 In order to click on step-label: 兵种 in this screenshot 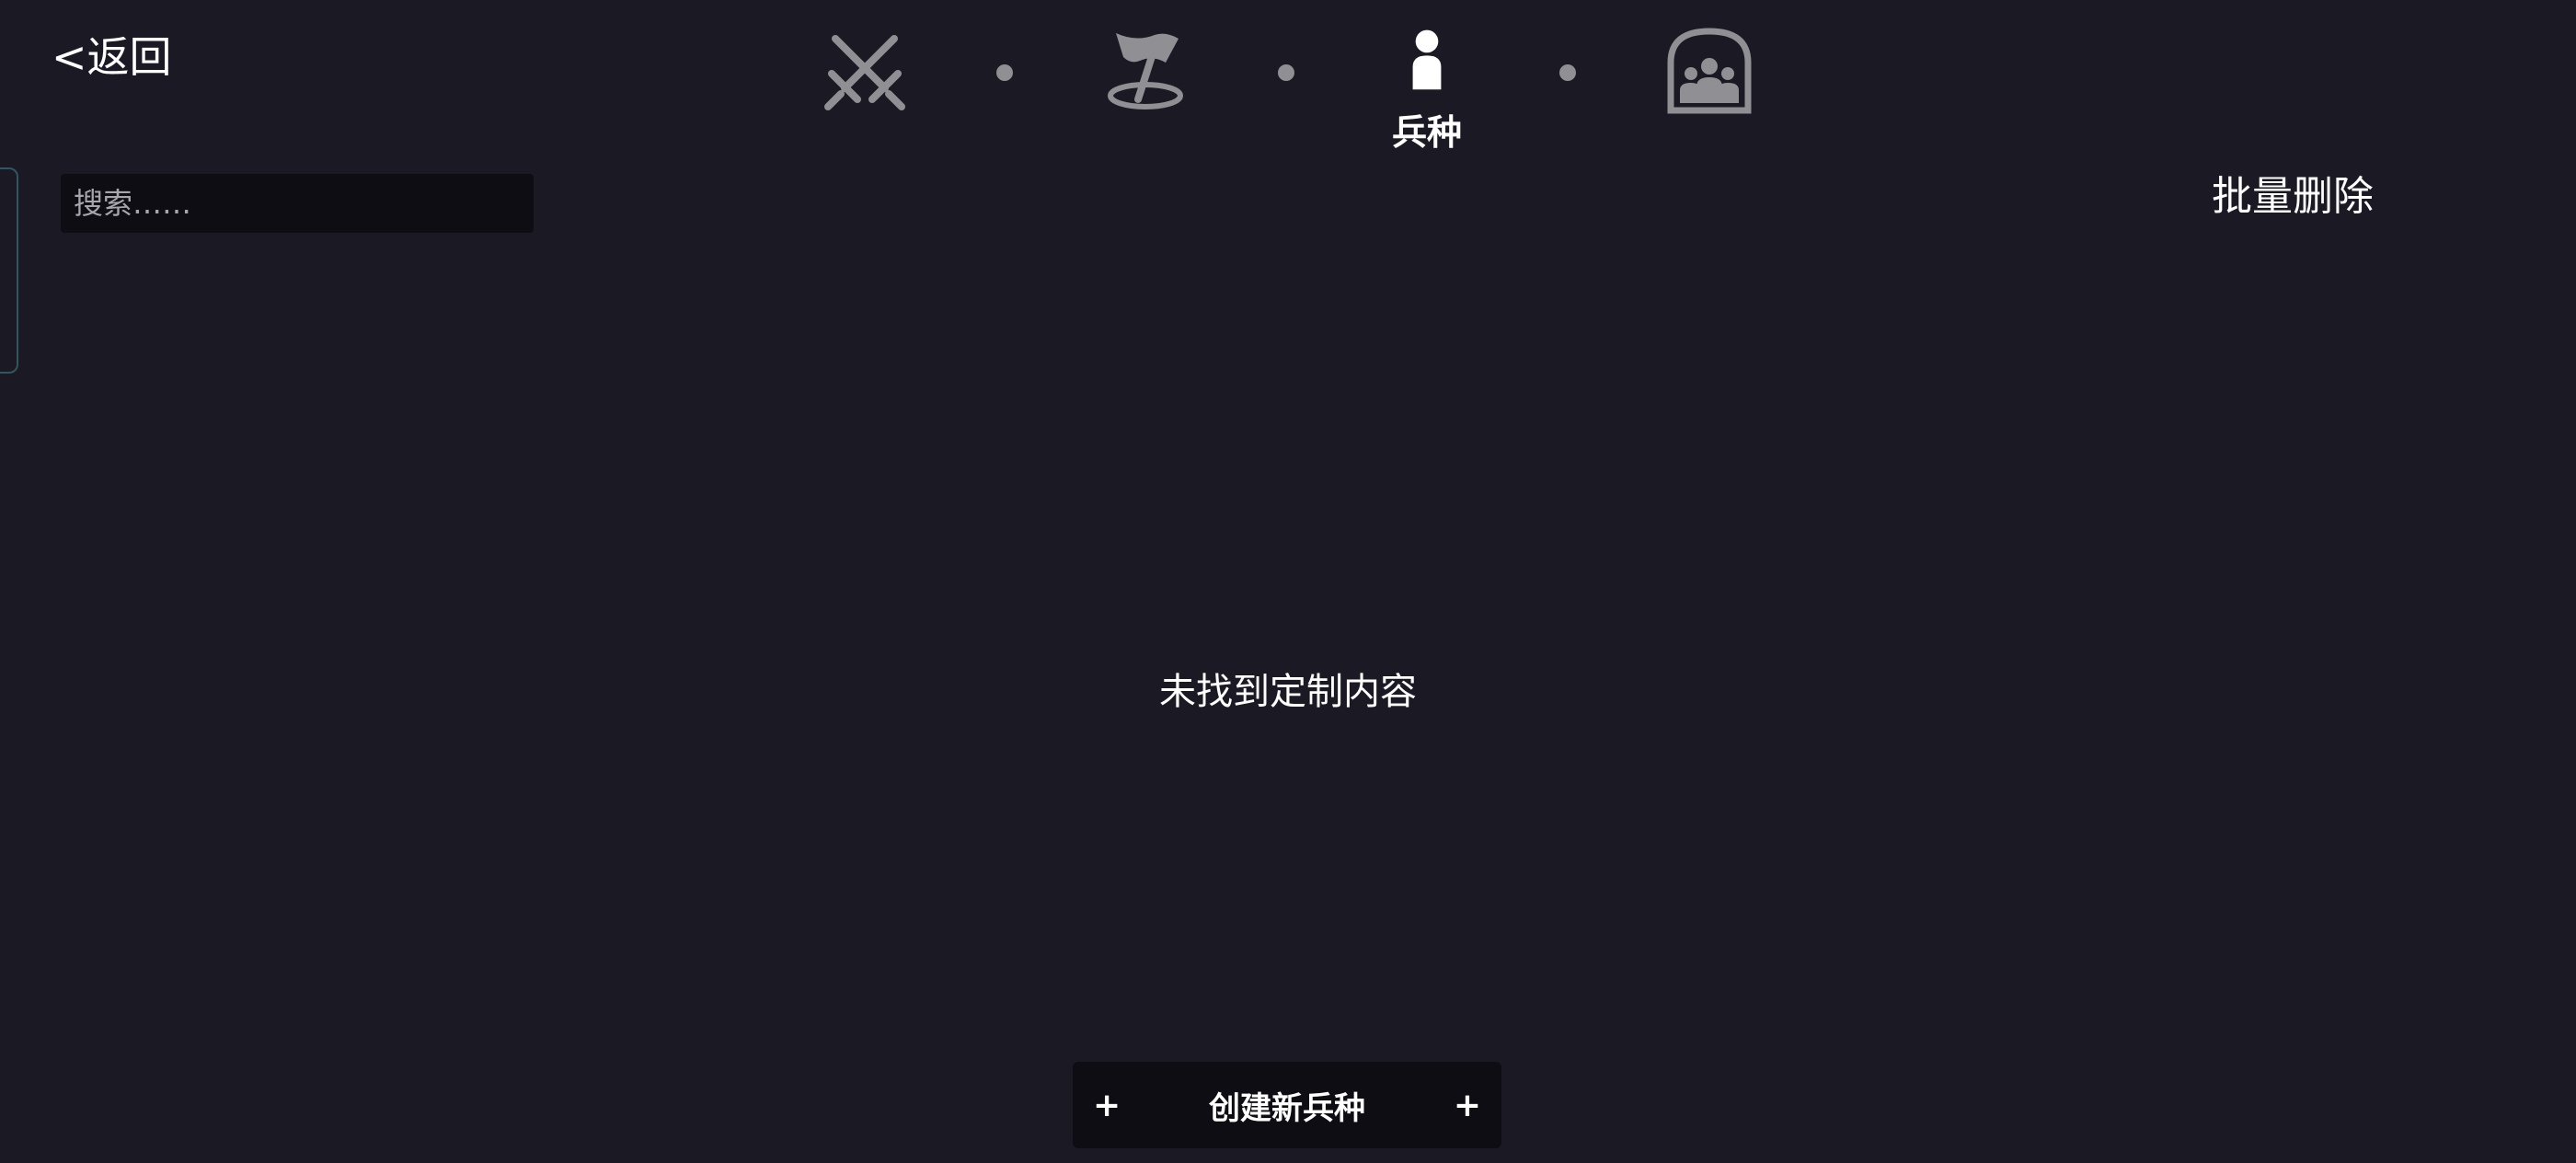, I will do `click(1426, 133)`.